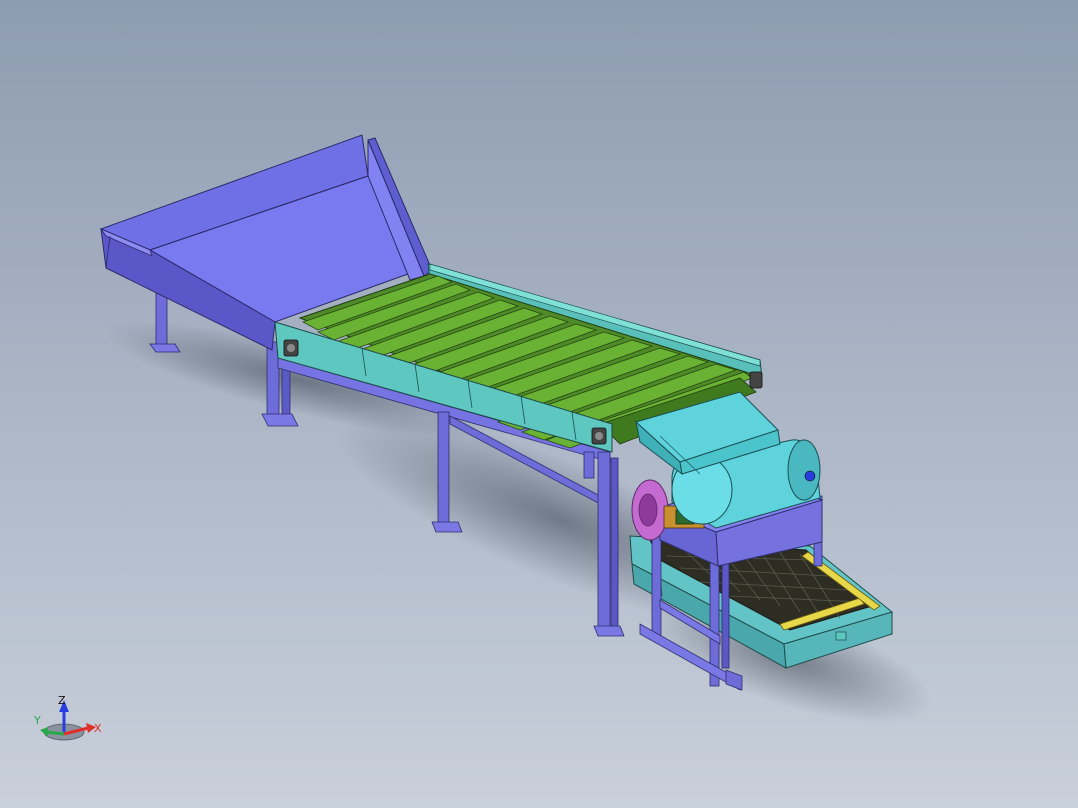  Describe the element at coordinates (44, 732) in the screenshot. I see `y-axis-arrow` at that location.